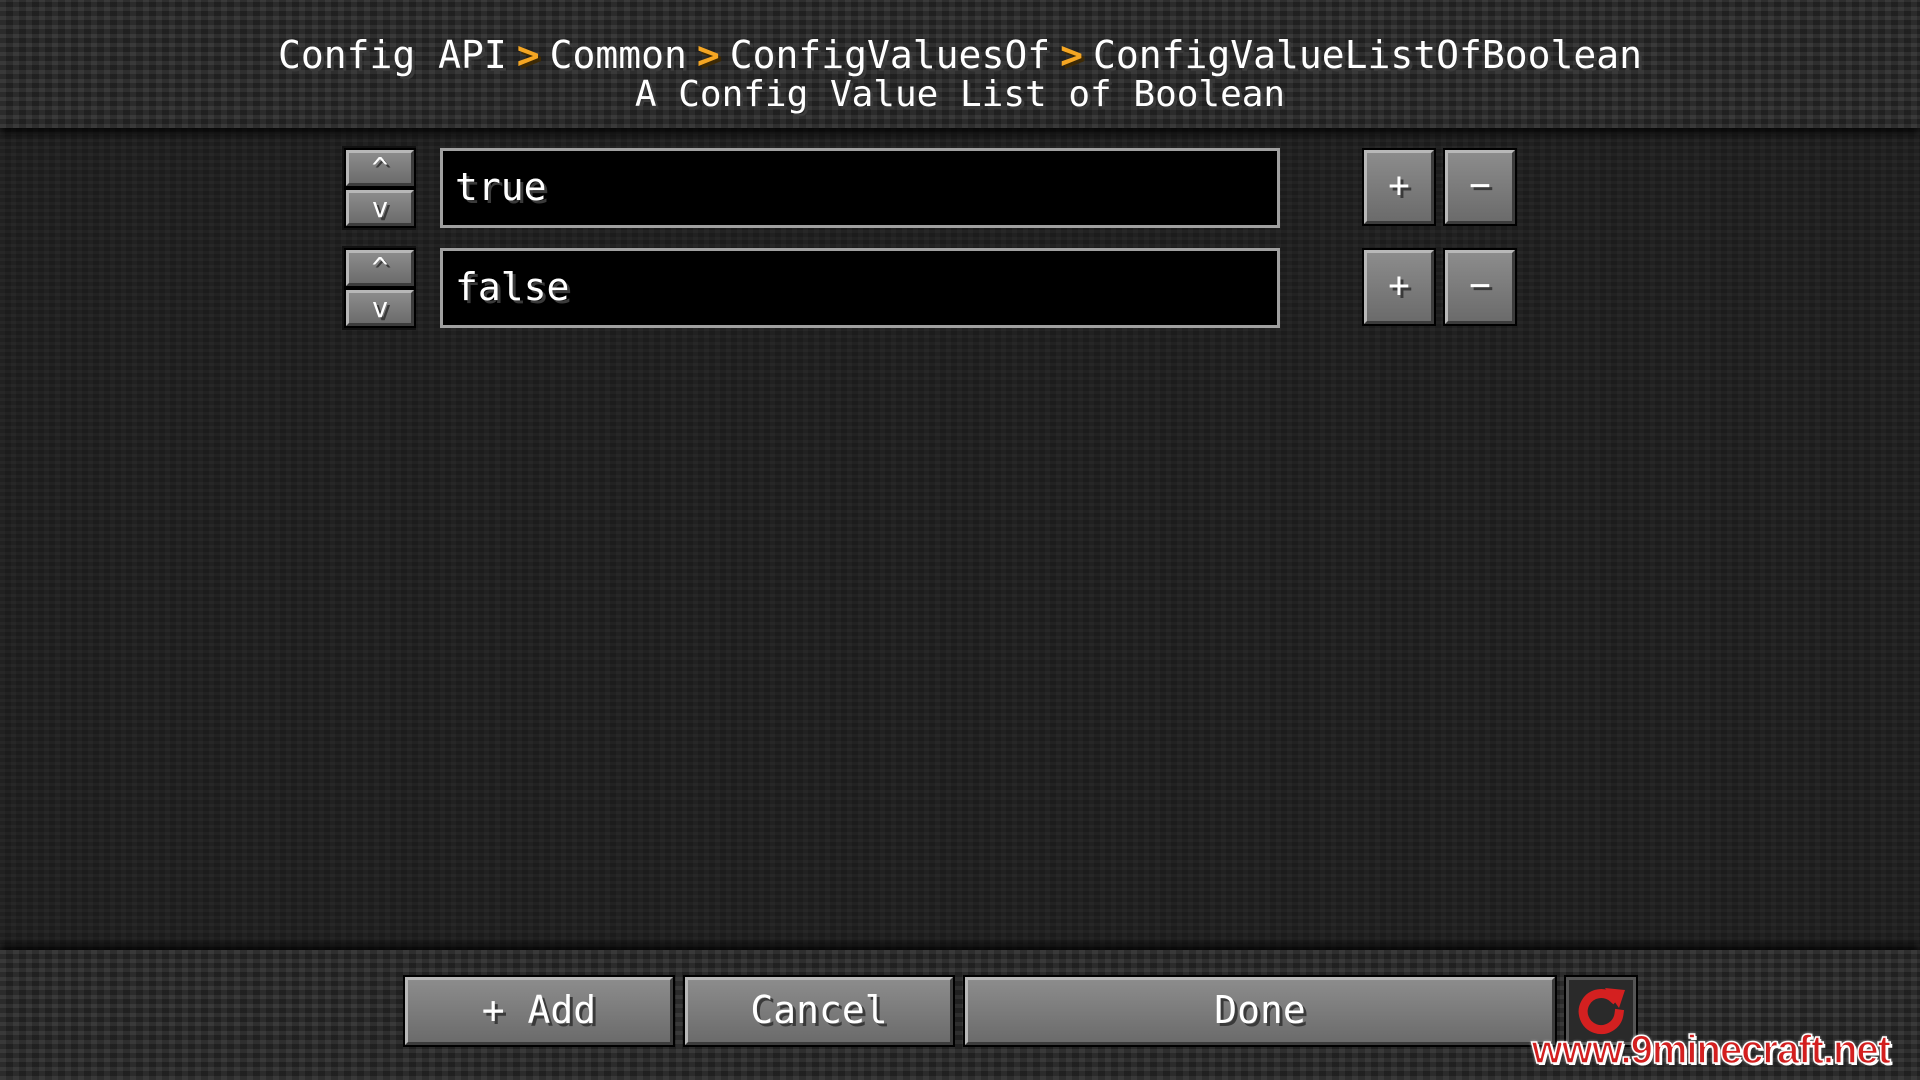 This screenshot has height=1080, width=1920. I want to click on list-item: ^ v true + −, so click(960, 188).